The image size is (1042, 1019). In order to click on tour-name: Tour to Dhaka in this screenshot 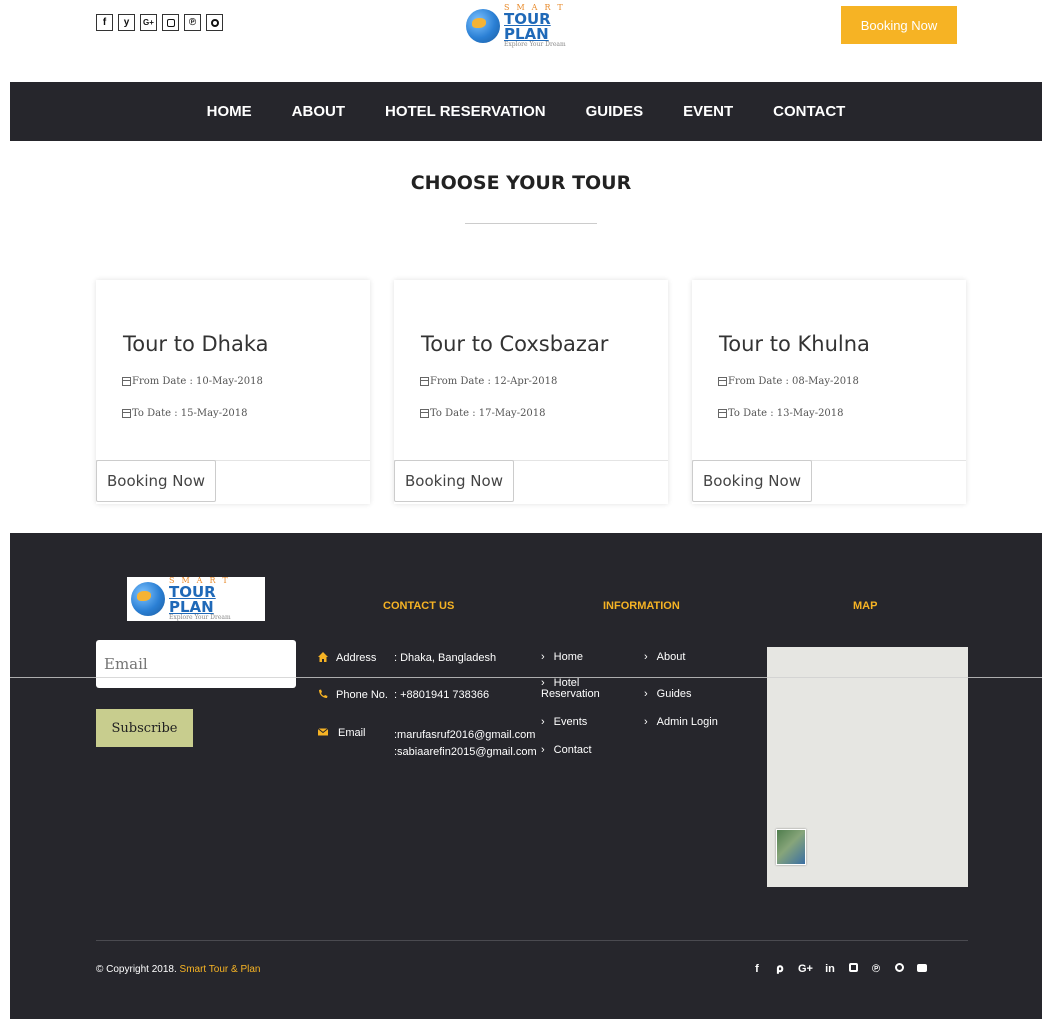, I will do `click(196, 344)`.